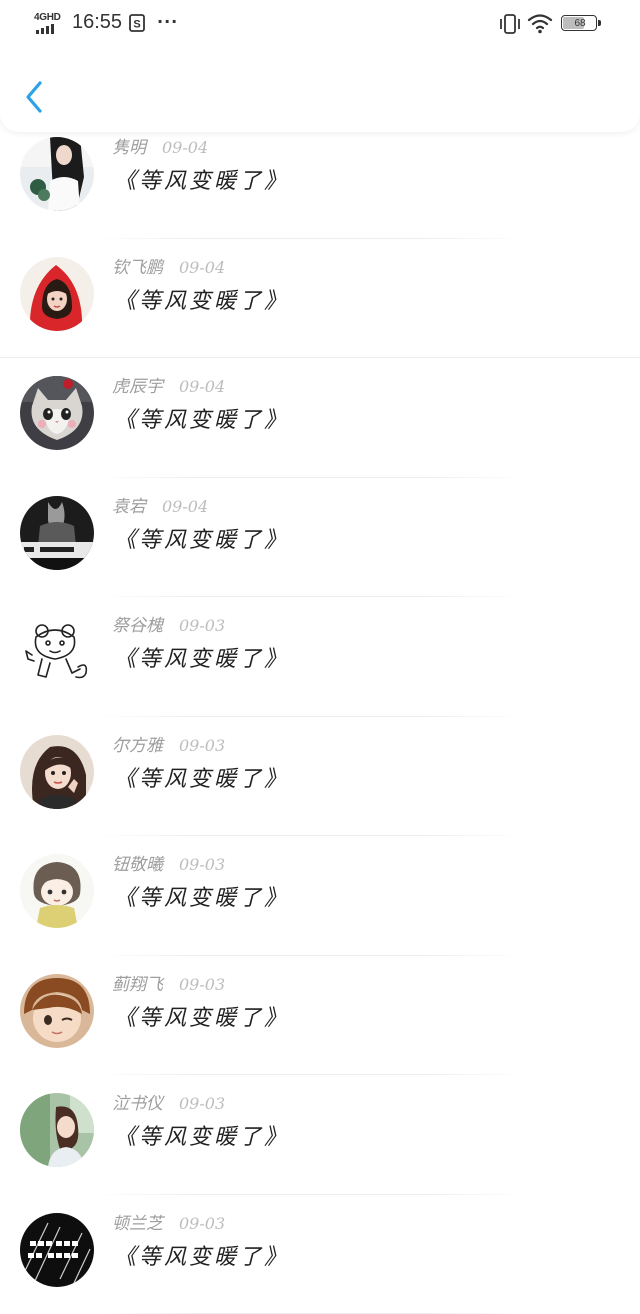 Image resolution: width=640 pixels, height=1314 pixels. What do you see at coordinates (167, 21) in the screenshot?
I see `more-notifications: ···` at bounding box center [167, 21].